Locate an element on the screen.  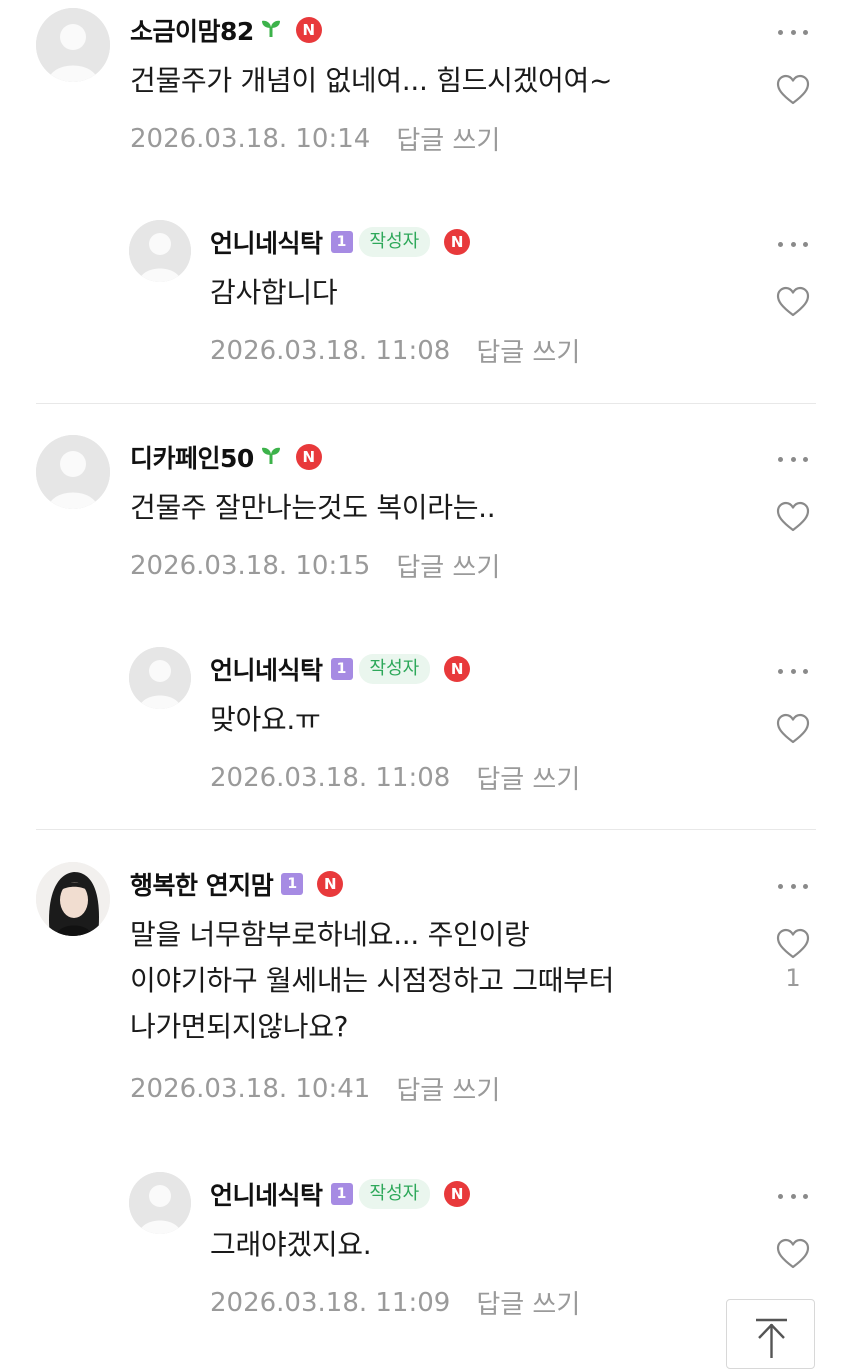
comment-author-row: 행복한 연지맘 1 N is located at coordinates (237, 884).